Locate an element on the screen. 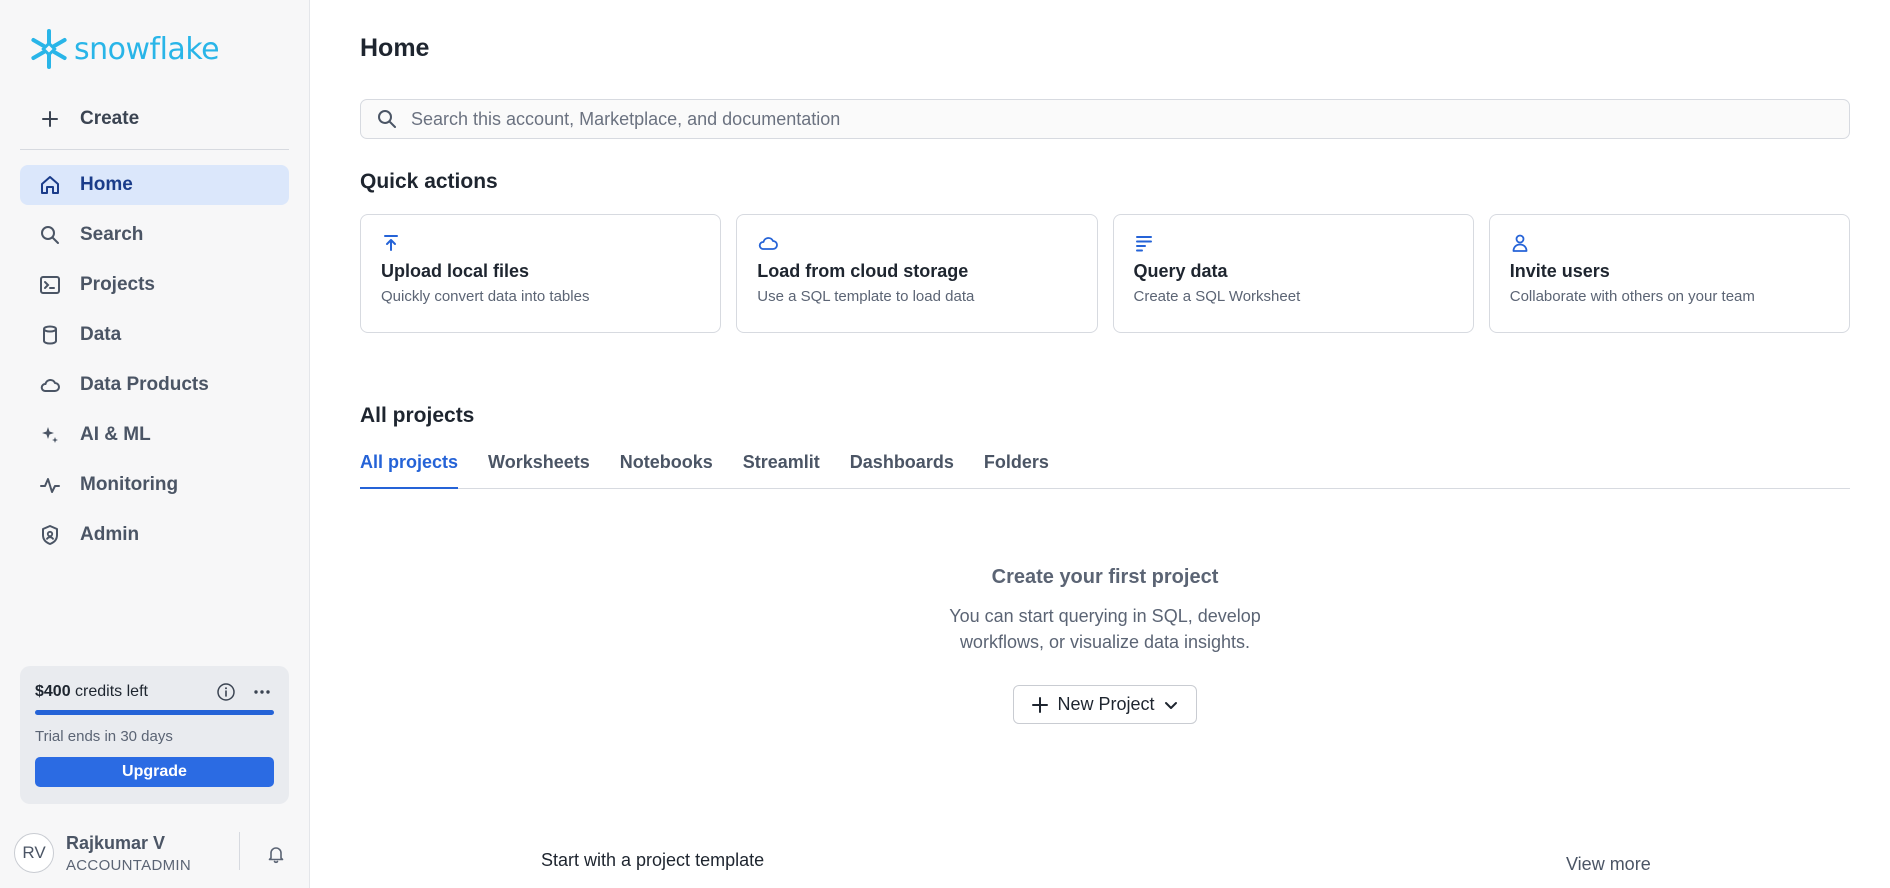  all-projects-title: All projects is located at coordinates (417, 415).